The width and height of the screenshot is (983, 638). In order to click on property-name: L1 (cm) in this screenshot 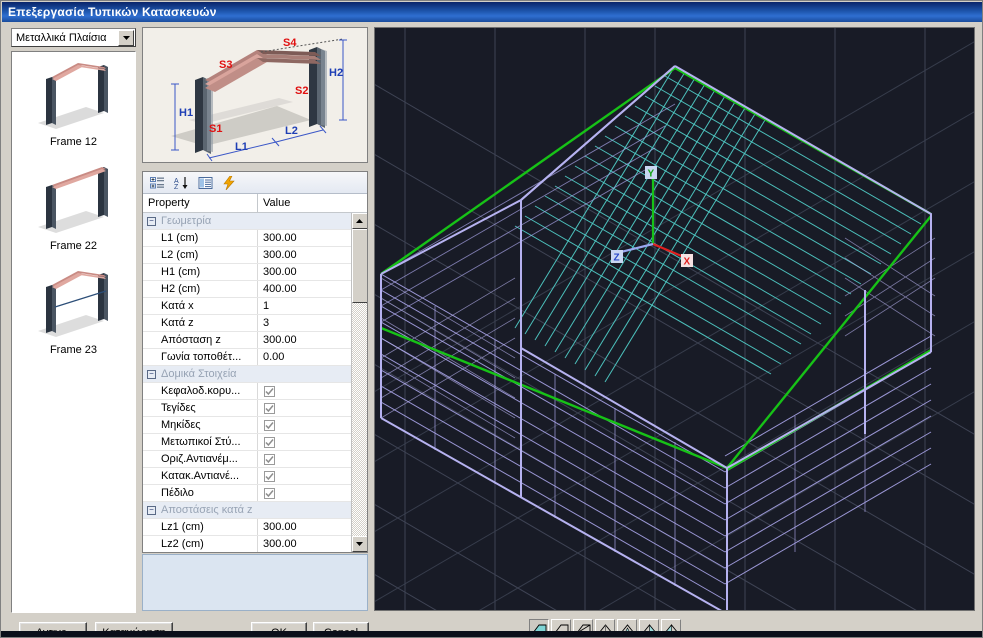, I will do `click(200, 238)`.